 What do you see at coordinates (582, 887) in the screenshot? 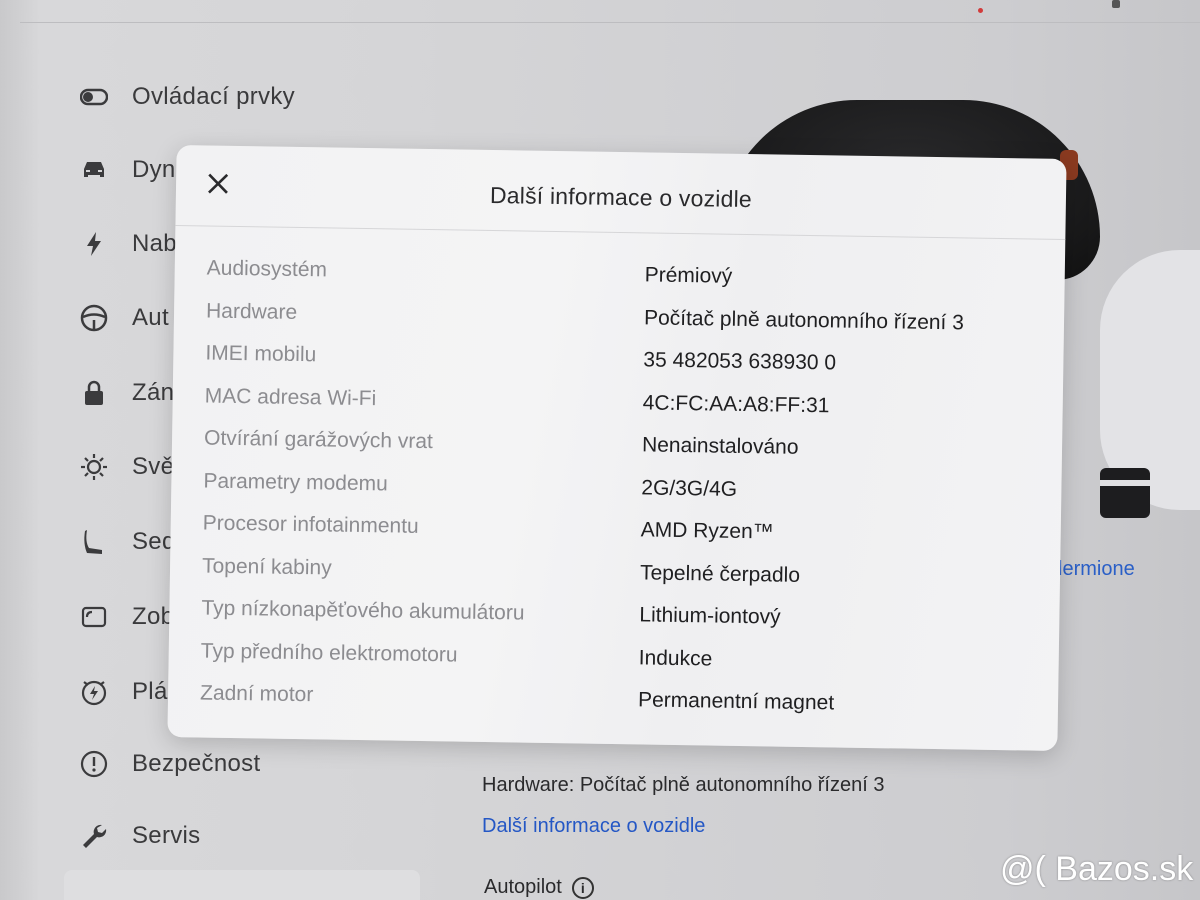
I see `info-icon: i` at bounding box center [582, 887].